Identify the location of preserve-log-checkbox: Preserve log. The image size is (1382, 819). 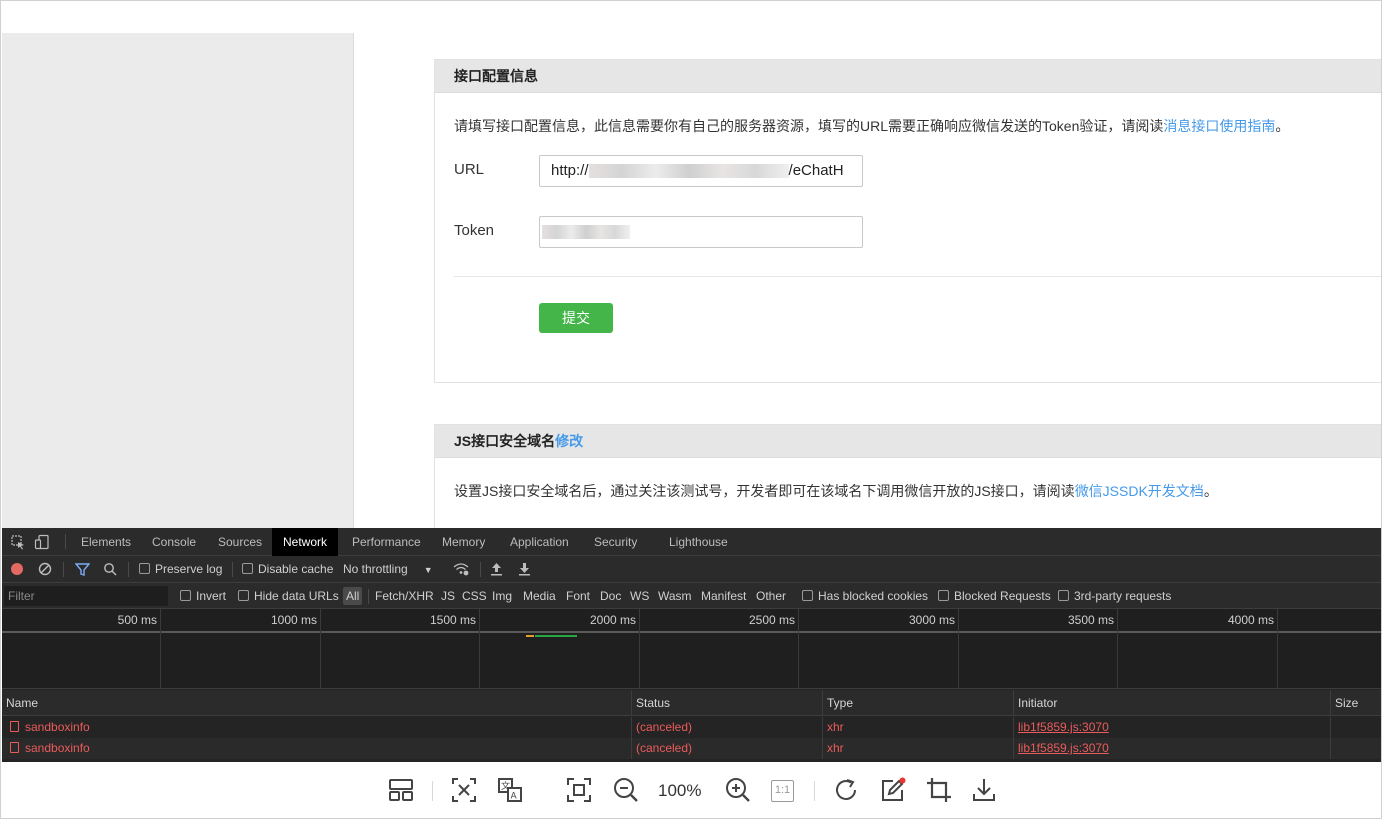
(180, 569).